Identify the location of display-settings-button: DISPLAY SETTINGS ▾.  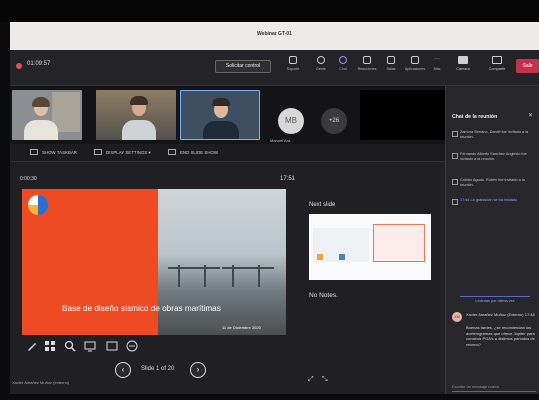
(122, 152).